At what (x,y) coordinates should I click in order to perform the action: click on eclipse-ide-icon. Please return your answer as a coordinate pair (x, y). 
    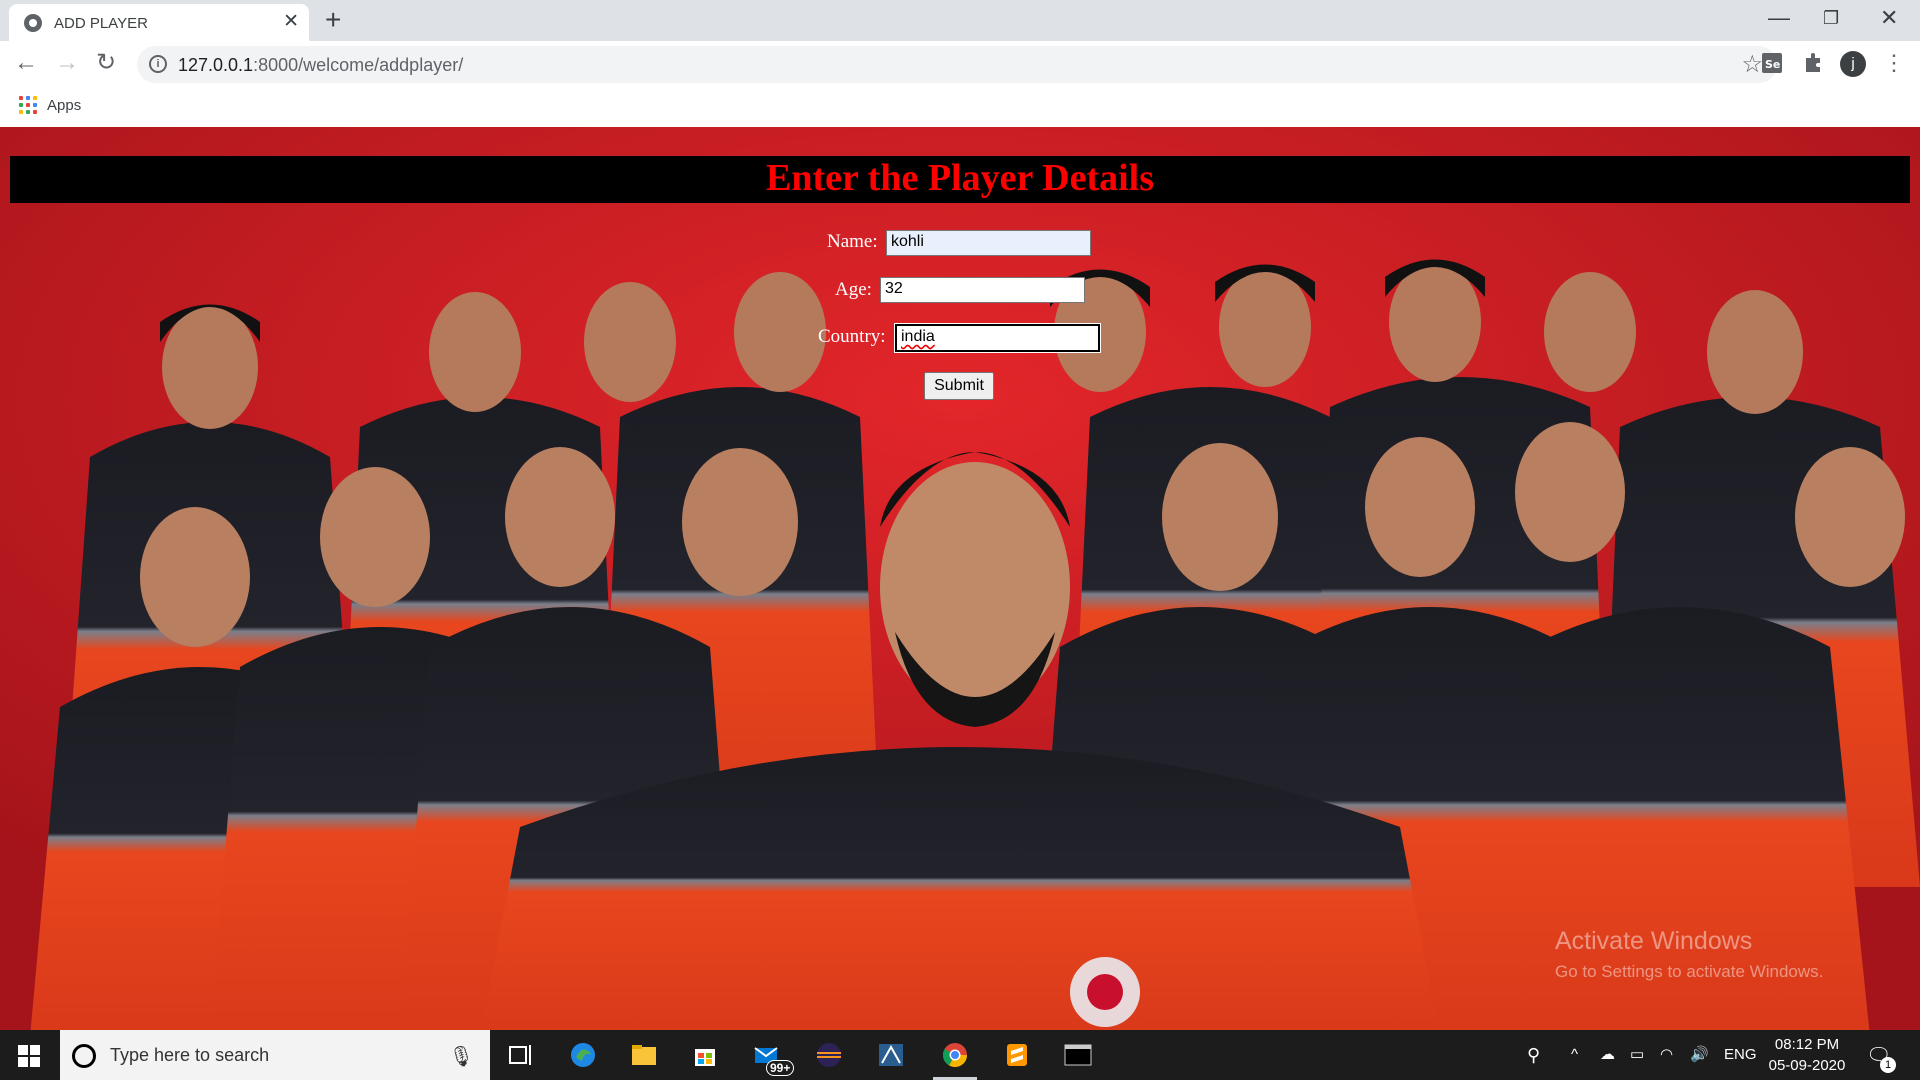
    Looking at the image, I should click on (829, 1055).